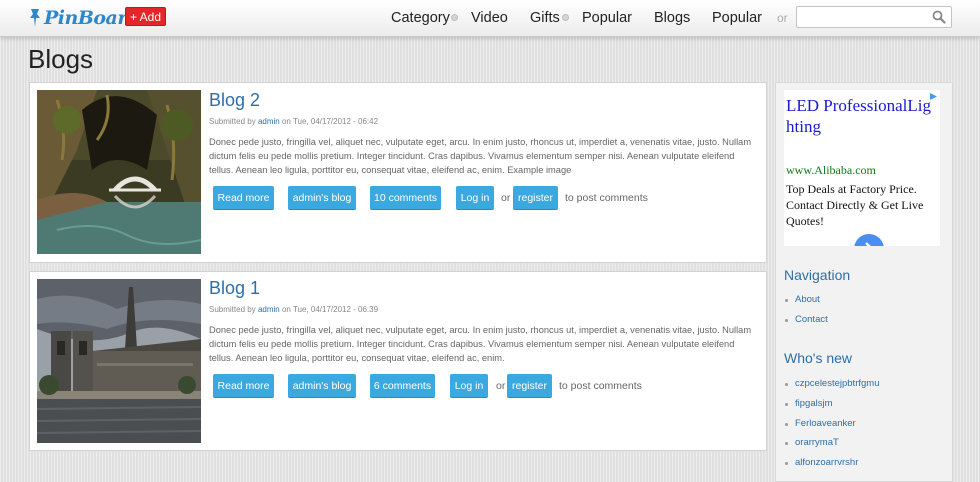 The image size is (980, 482). Describe the element at coordinates (860, 116) in the screenshot. I see `ad-title: LED ProfessionalLighting` at that location.